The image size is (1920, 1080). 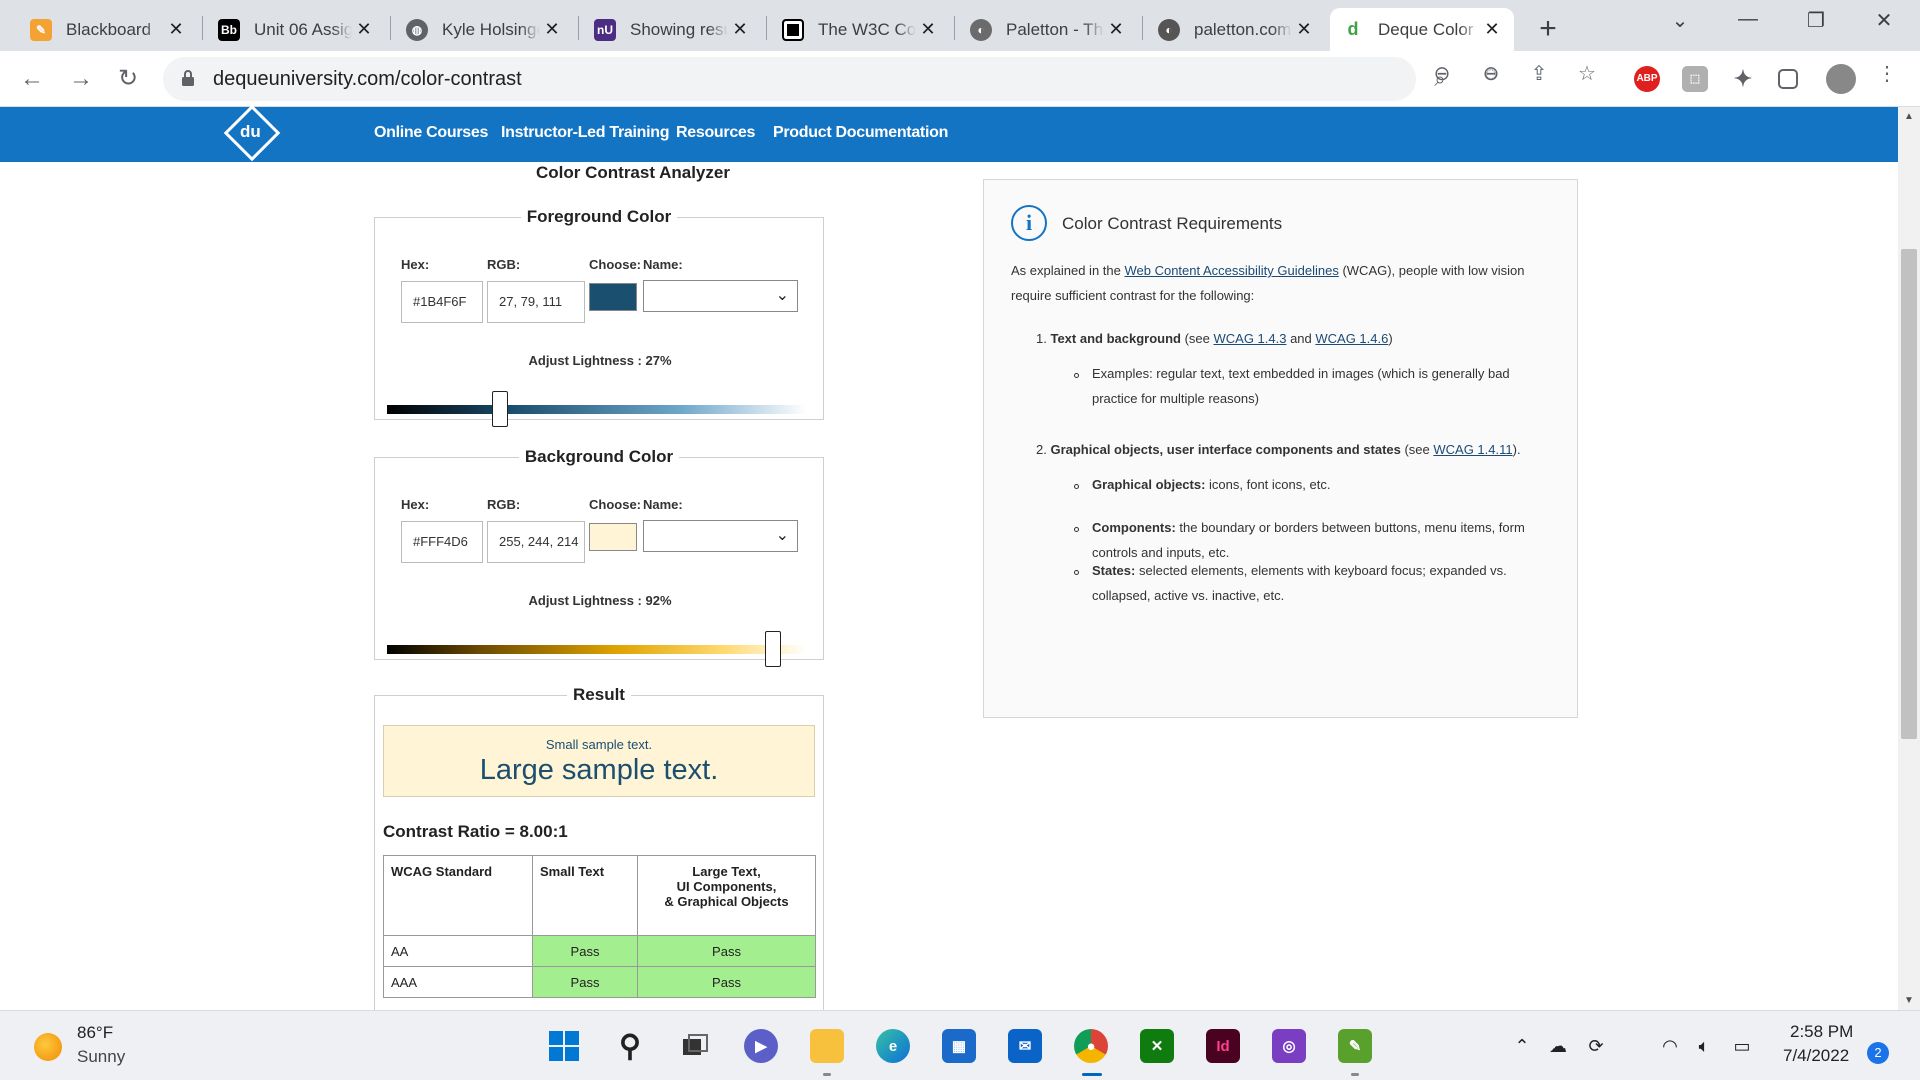 I want to click on pass-cell: Pass, so click(x=585, y=982).